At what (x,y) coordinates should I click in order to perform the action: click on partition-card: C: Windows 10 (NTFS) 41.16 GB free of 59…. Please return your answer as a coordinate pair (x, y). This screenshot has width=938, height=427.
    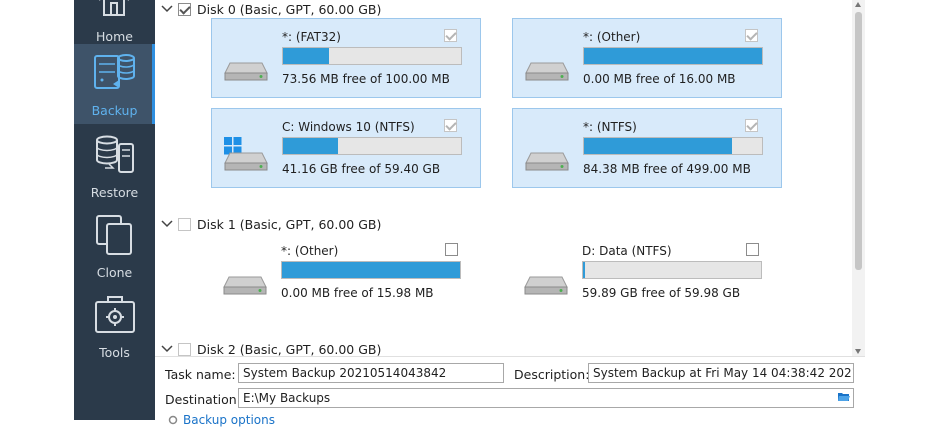
    Looking at the image, I should click on (346, 148).